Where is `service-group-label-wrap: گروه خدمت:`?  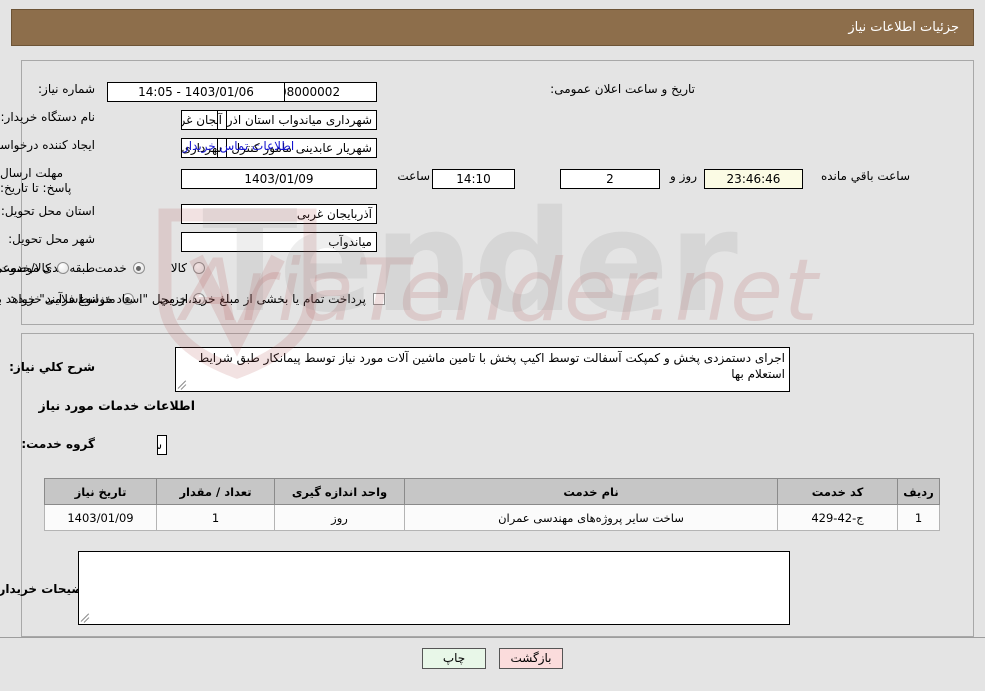
service-group-label-wrap: گروه خدمت: is located at coordinates (58, 444).